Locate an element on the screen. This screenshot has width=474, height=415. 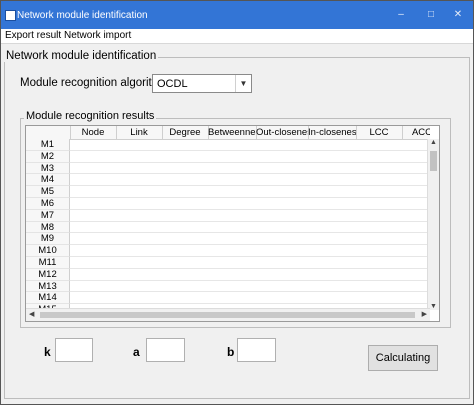
row-header: M13 is located at coordinates (48, 286).